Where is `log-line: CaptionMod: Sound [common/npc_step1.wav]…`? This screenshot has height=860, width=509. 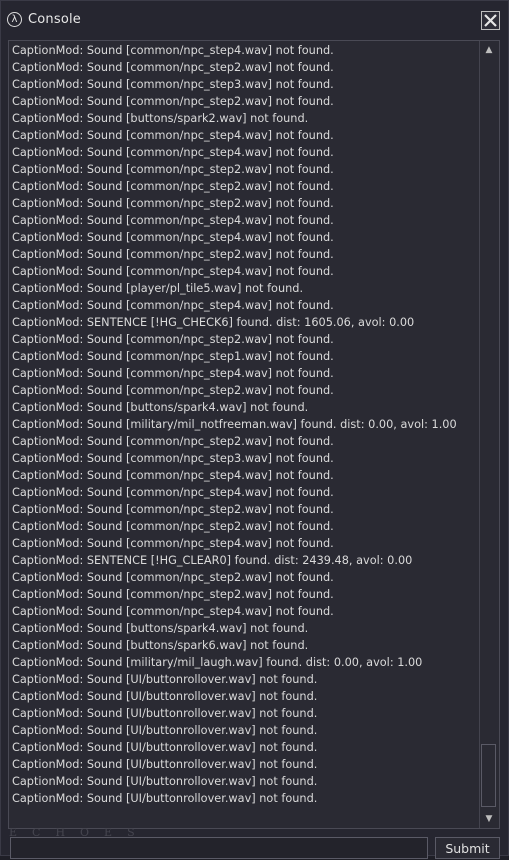
log-line: CaptionMod: Sound [common/npc_step1.wav]… is located at coordinates (173, 356).